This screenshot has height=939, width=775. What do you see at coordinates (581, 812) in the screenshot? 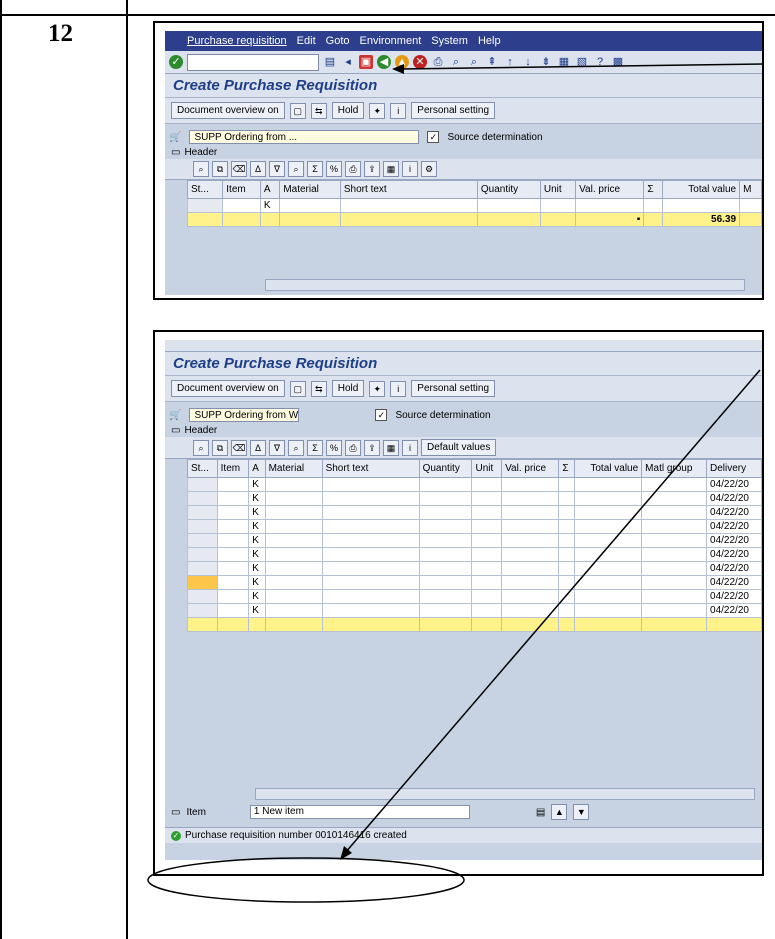
I see `next-item-icon: ▼` at bounding box center [581, 812].